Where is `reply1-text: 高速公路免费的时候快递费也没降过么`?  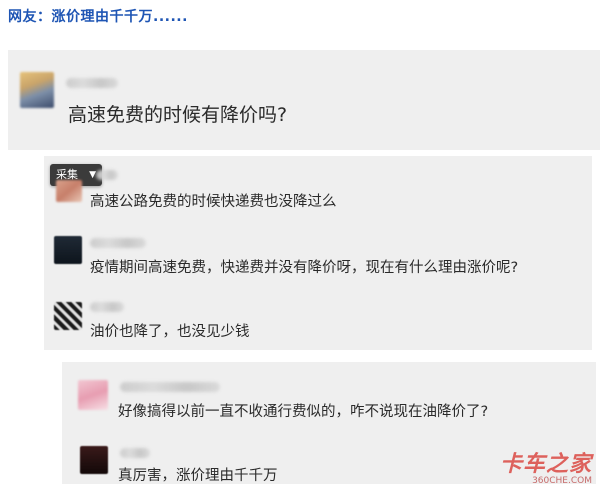
reply1-text: 高速公路免费的时候快递费也没降过么 is located at coordinates (213, 202).